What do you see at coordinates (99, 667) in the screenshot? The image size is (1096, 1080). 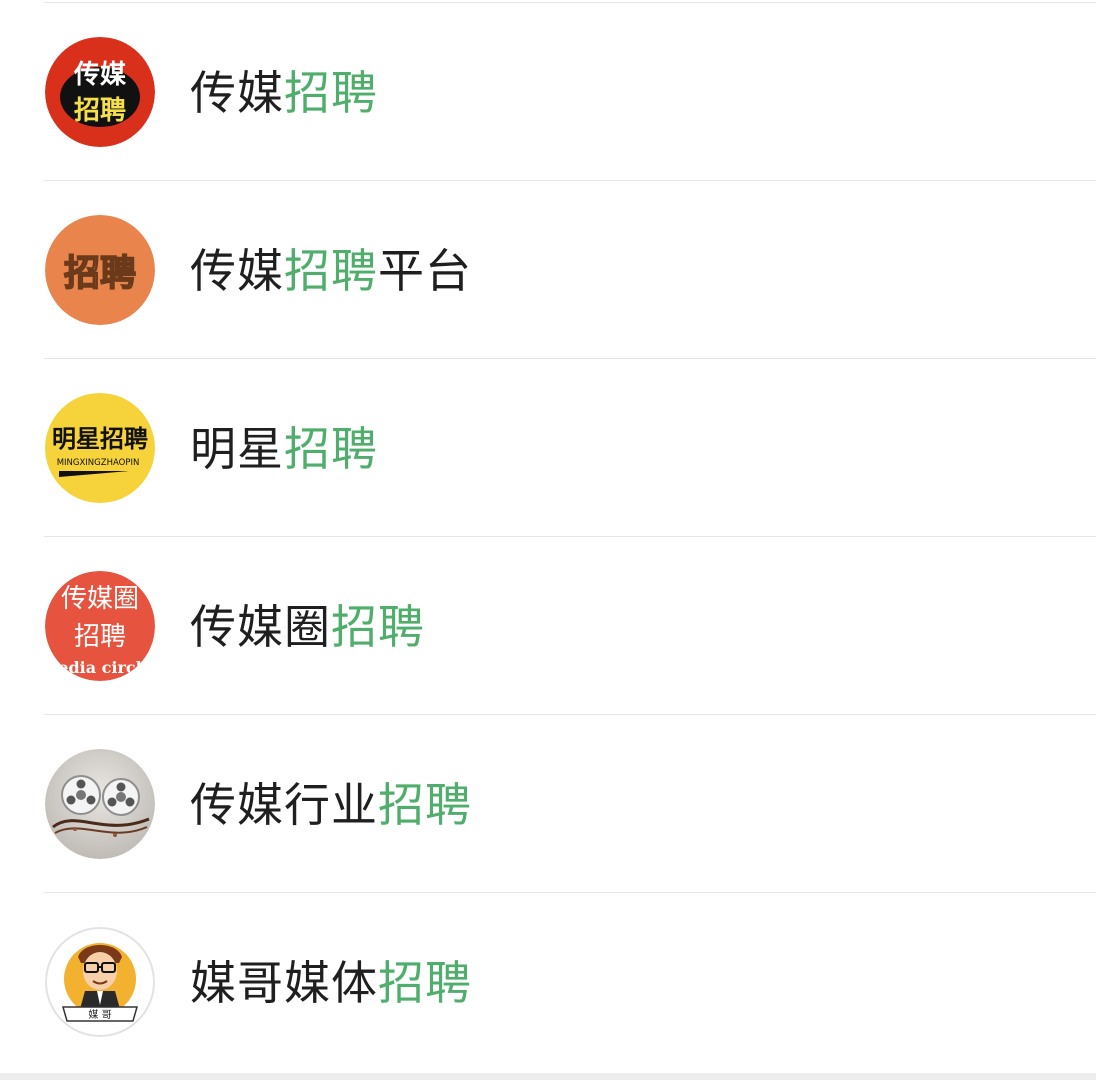 I see `svg-text: edia circl` at bounding box center [99, 667].